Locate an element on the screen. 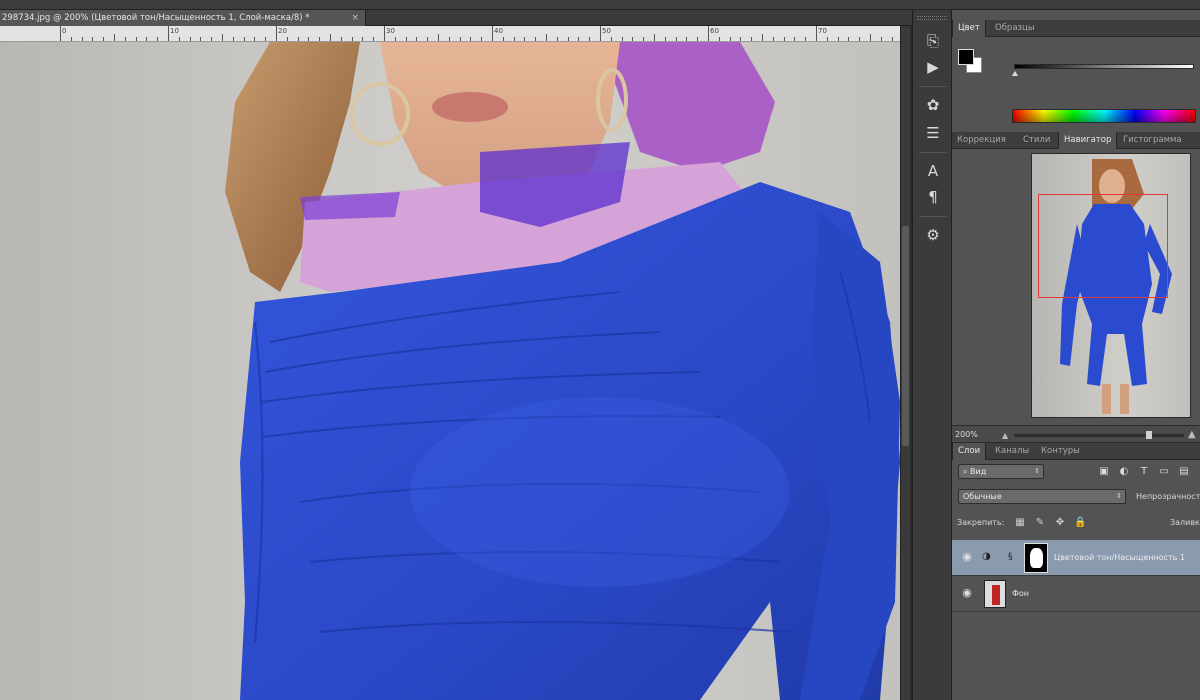  lock-image-pixels-icon: ✎ is located at coordinates (1040, 523).